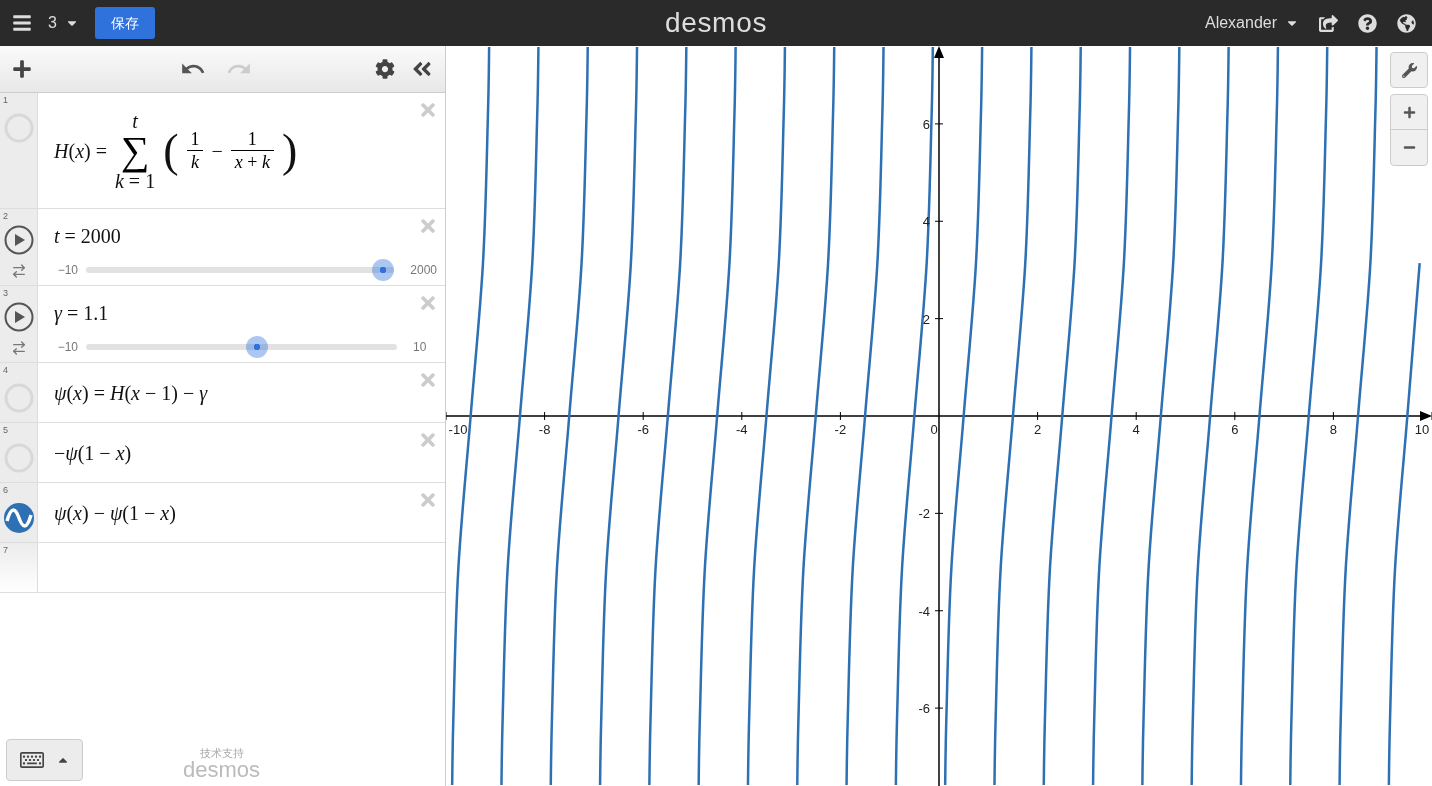  I want to click on row-number: 4, so click(5, 370).